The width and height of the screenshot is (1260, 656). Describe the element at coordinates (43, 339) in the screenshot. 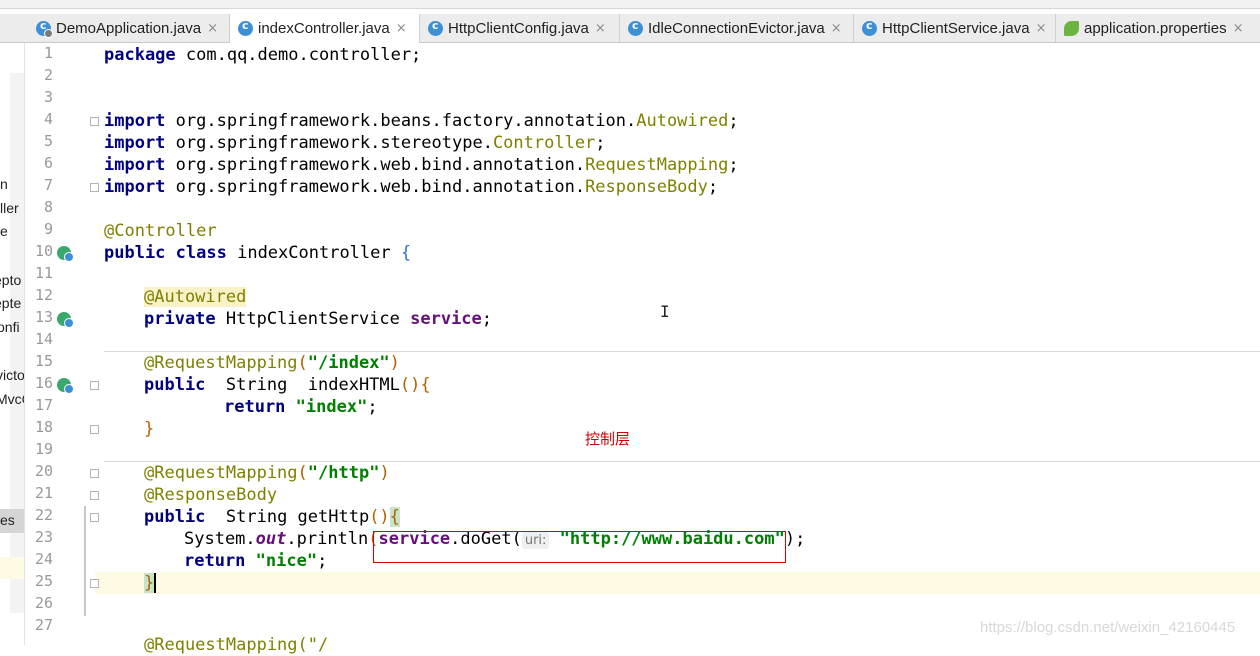

I see `line-number: 14` at that location.